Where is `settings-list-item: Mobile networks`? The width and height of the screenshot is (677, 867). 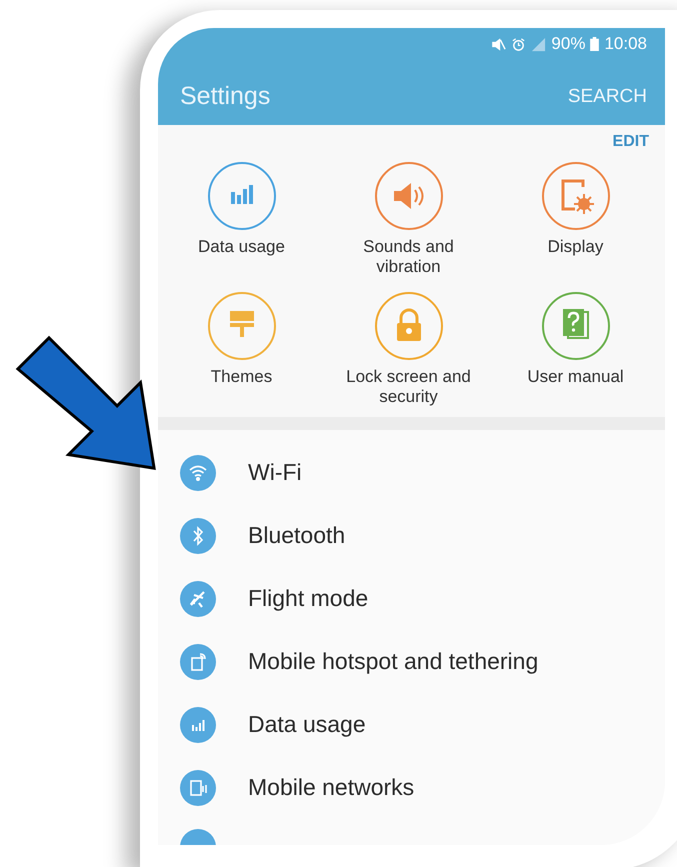 settings-list-item: Mobile networks is located at coordinates (422, 787).